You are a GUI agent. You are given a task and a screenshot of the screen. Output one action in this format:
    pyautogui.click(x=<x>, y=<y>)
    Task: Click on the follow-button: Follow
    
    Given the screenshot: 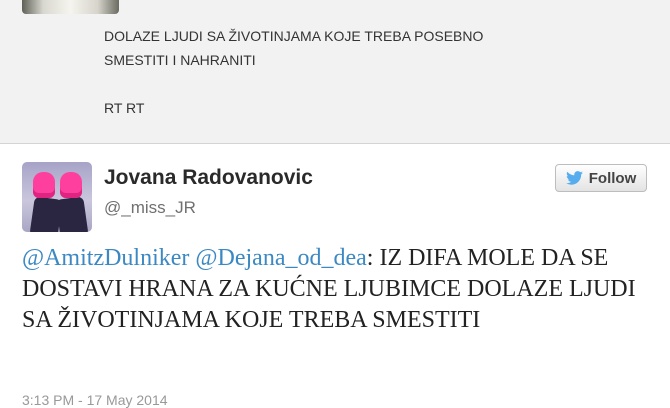 What is the action you would take?
    pyautogui.click(x=601, y=178)
    